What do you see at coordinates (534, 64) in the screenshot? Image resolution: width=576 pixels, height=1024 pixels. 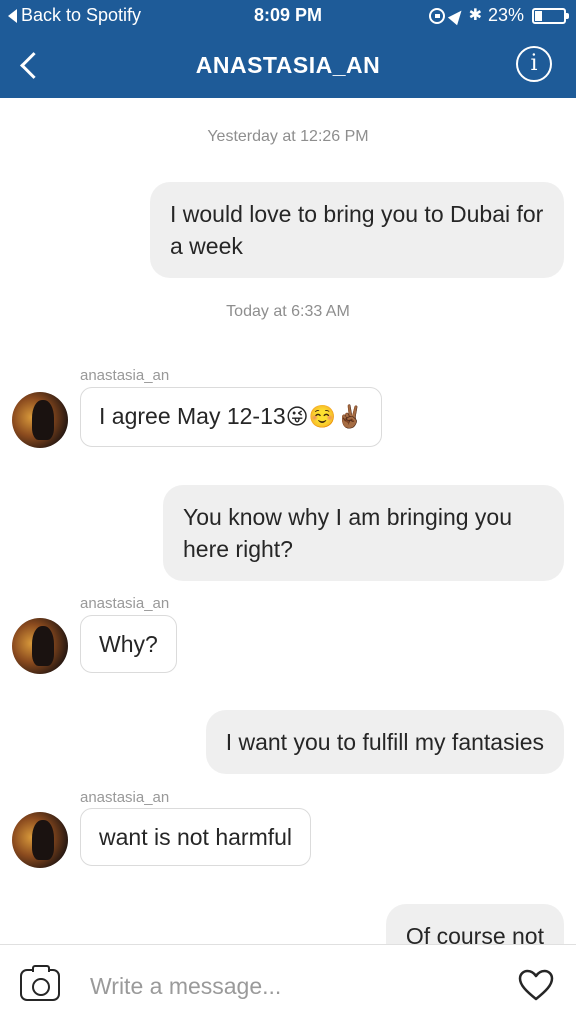 I see `info-icon: i` at bounding box center [534, 64].